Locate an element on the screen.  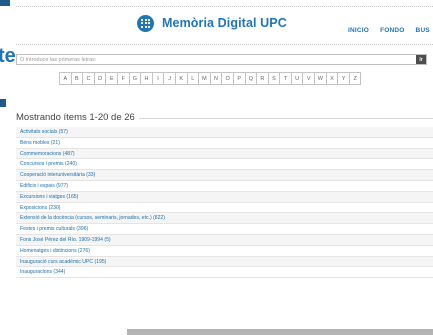
list-item: Activitats socials (57) is located at coordinates (224, 132).